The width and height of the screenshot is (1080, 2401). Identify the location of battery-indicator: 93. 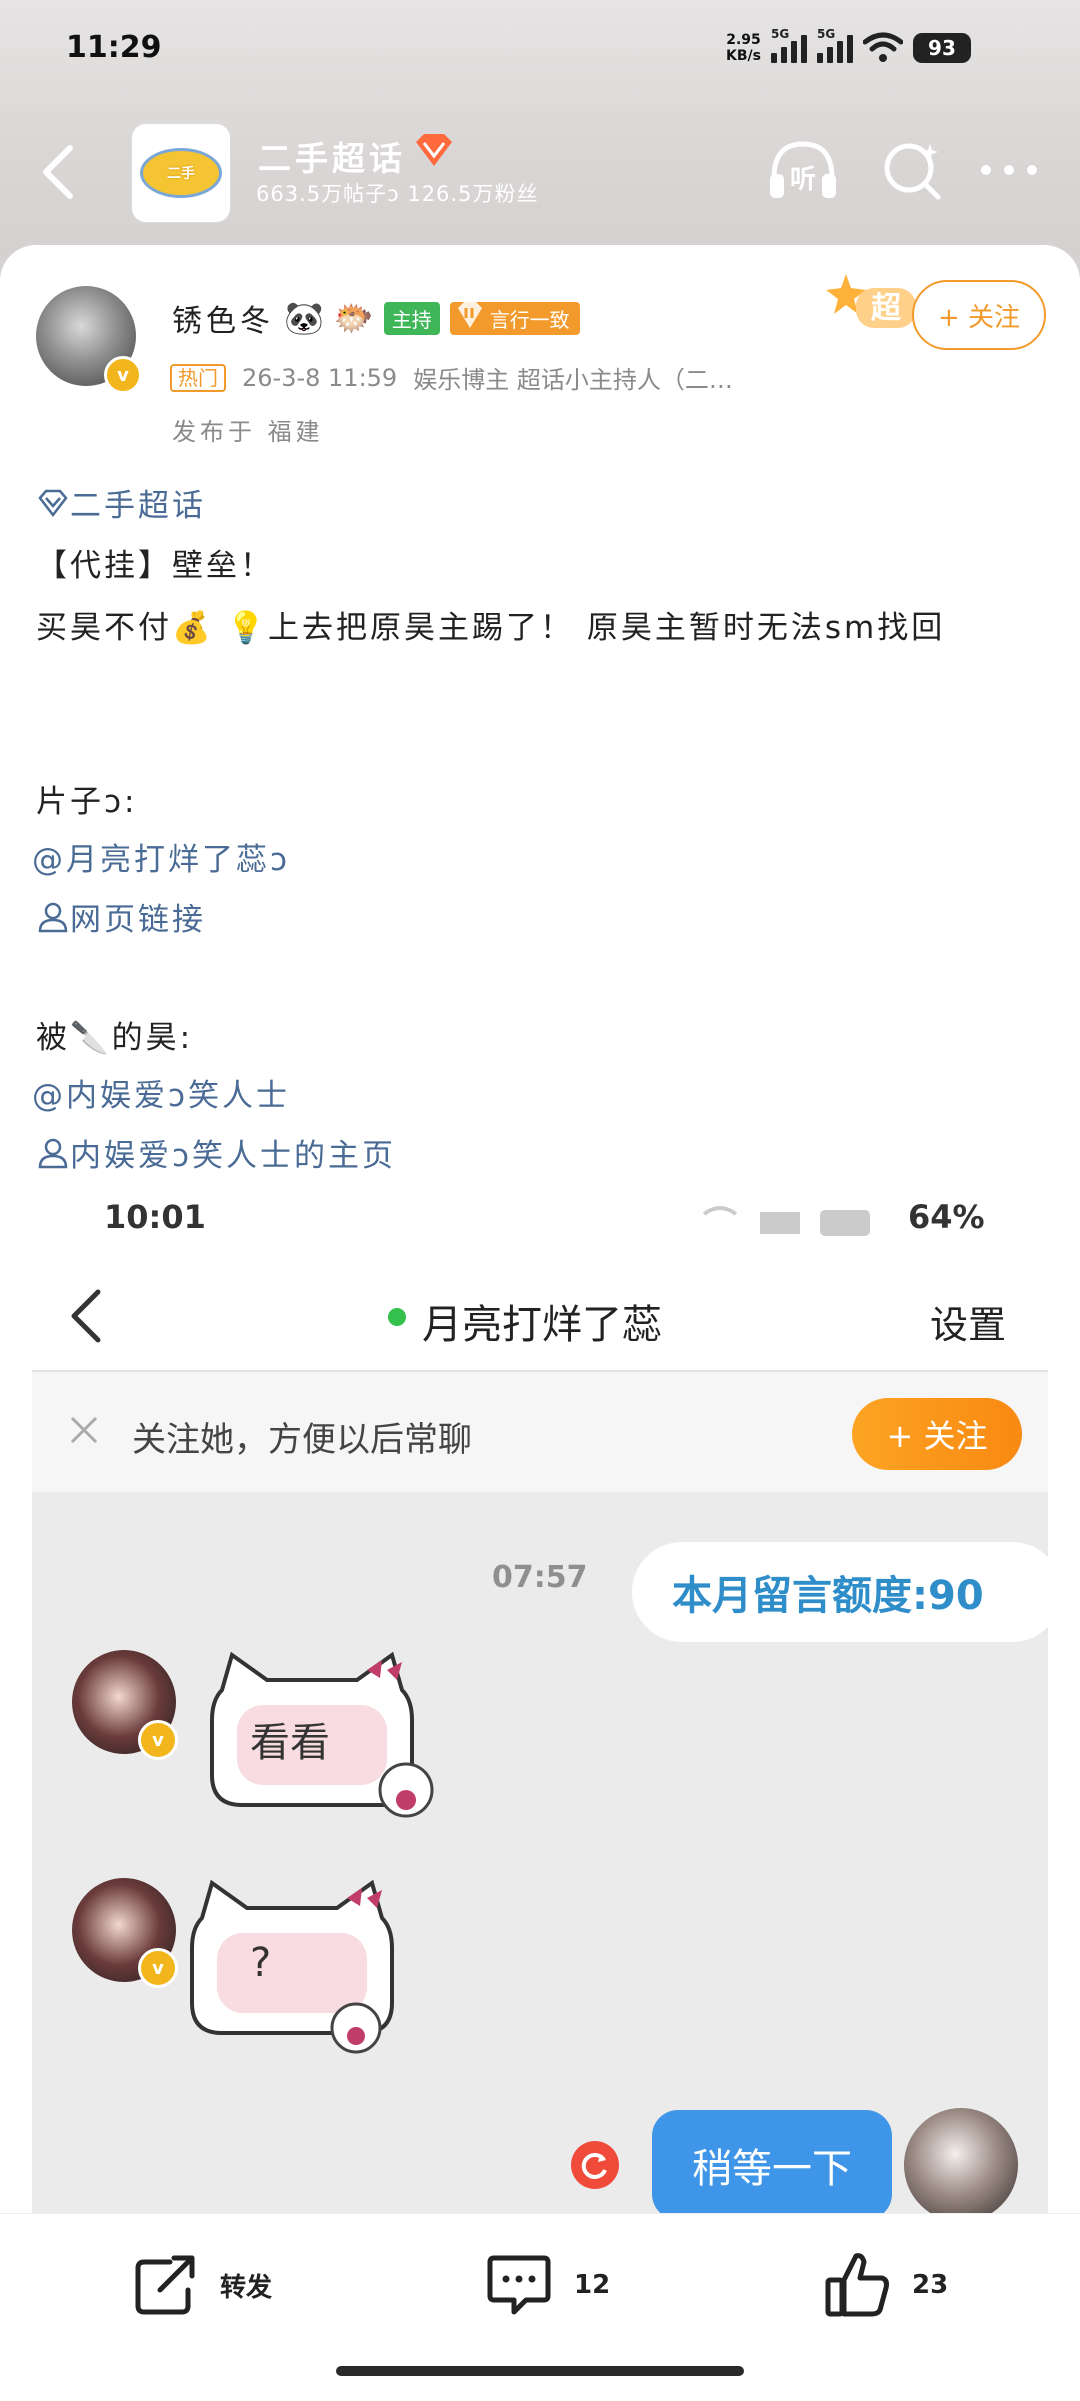
(941, 48).